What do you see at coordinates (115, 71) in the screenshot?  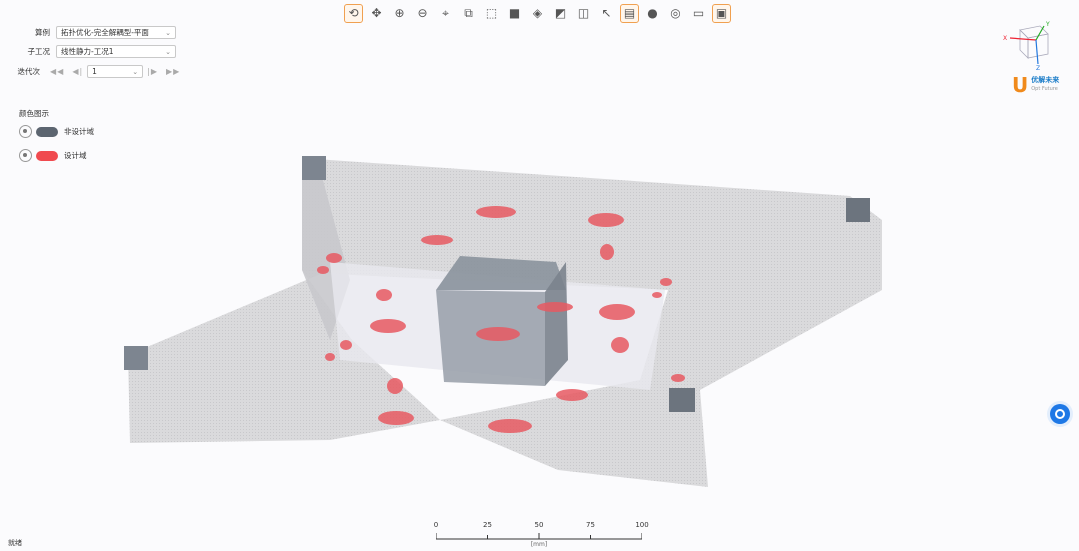 I see `iteration-select: 1 ⌄` at bounding box center [115, 71].